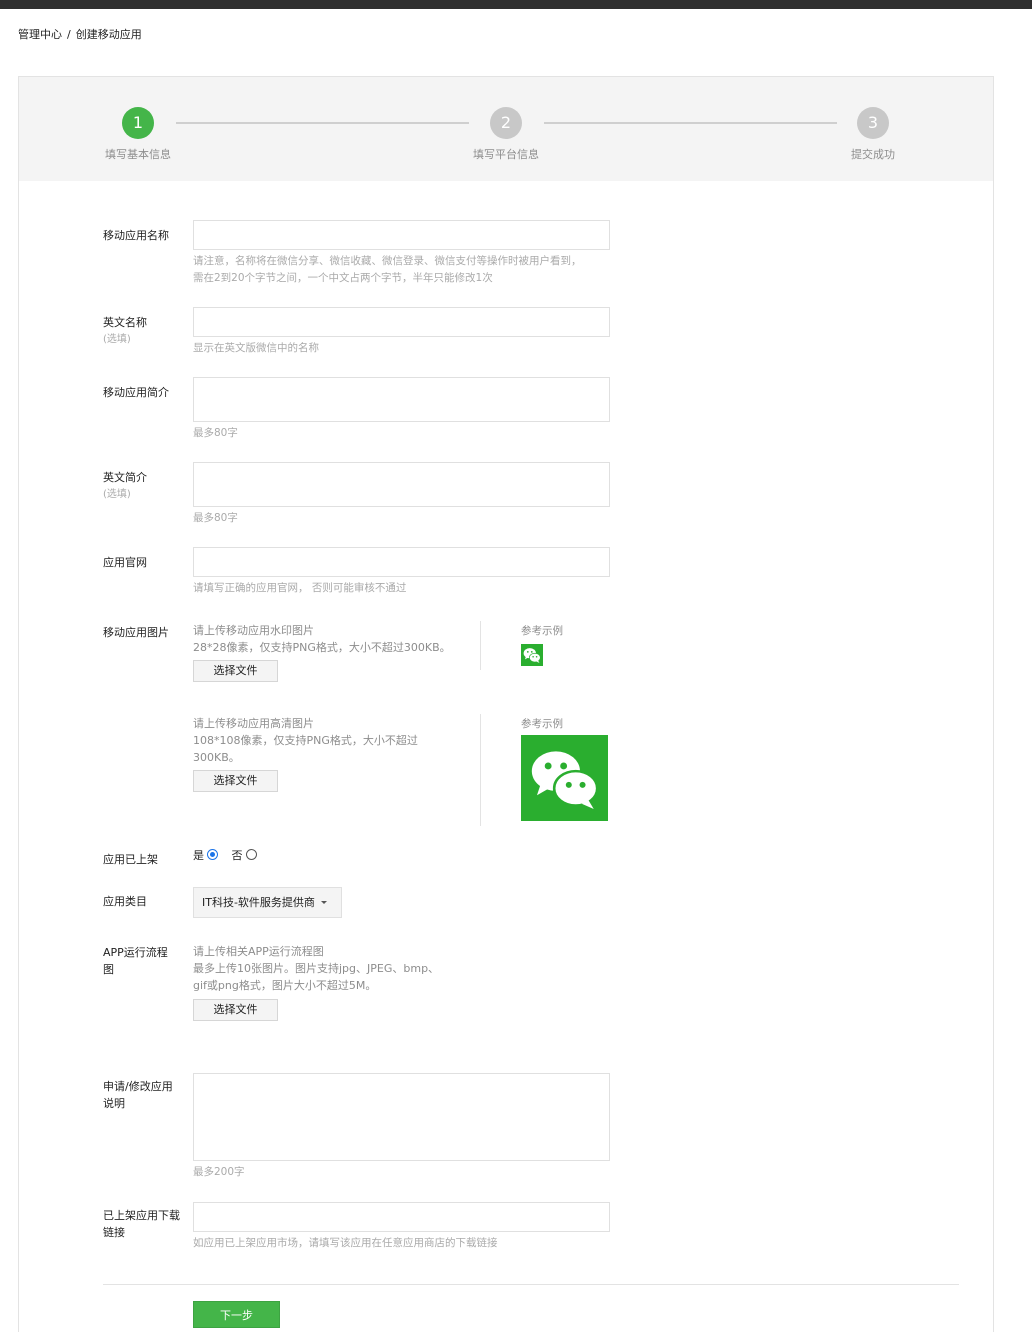 Image resolution: width=1032 pixels, height=1332 pixels. What do you see at coordinates (300, 588) in the screenshot?
I see `website-hint: 请填写正确的应用官网， 否则可能审核不通过` at bounding box center [300, 588].